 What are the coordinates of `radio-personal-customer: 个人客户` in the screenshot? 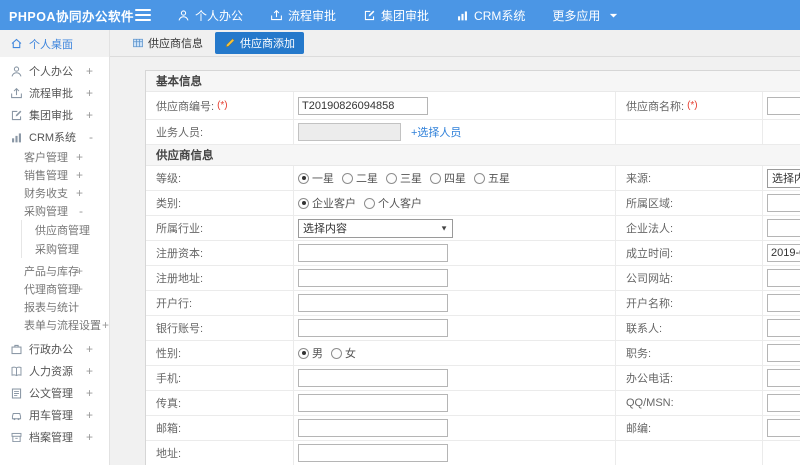 It's located at (393, 203).